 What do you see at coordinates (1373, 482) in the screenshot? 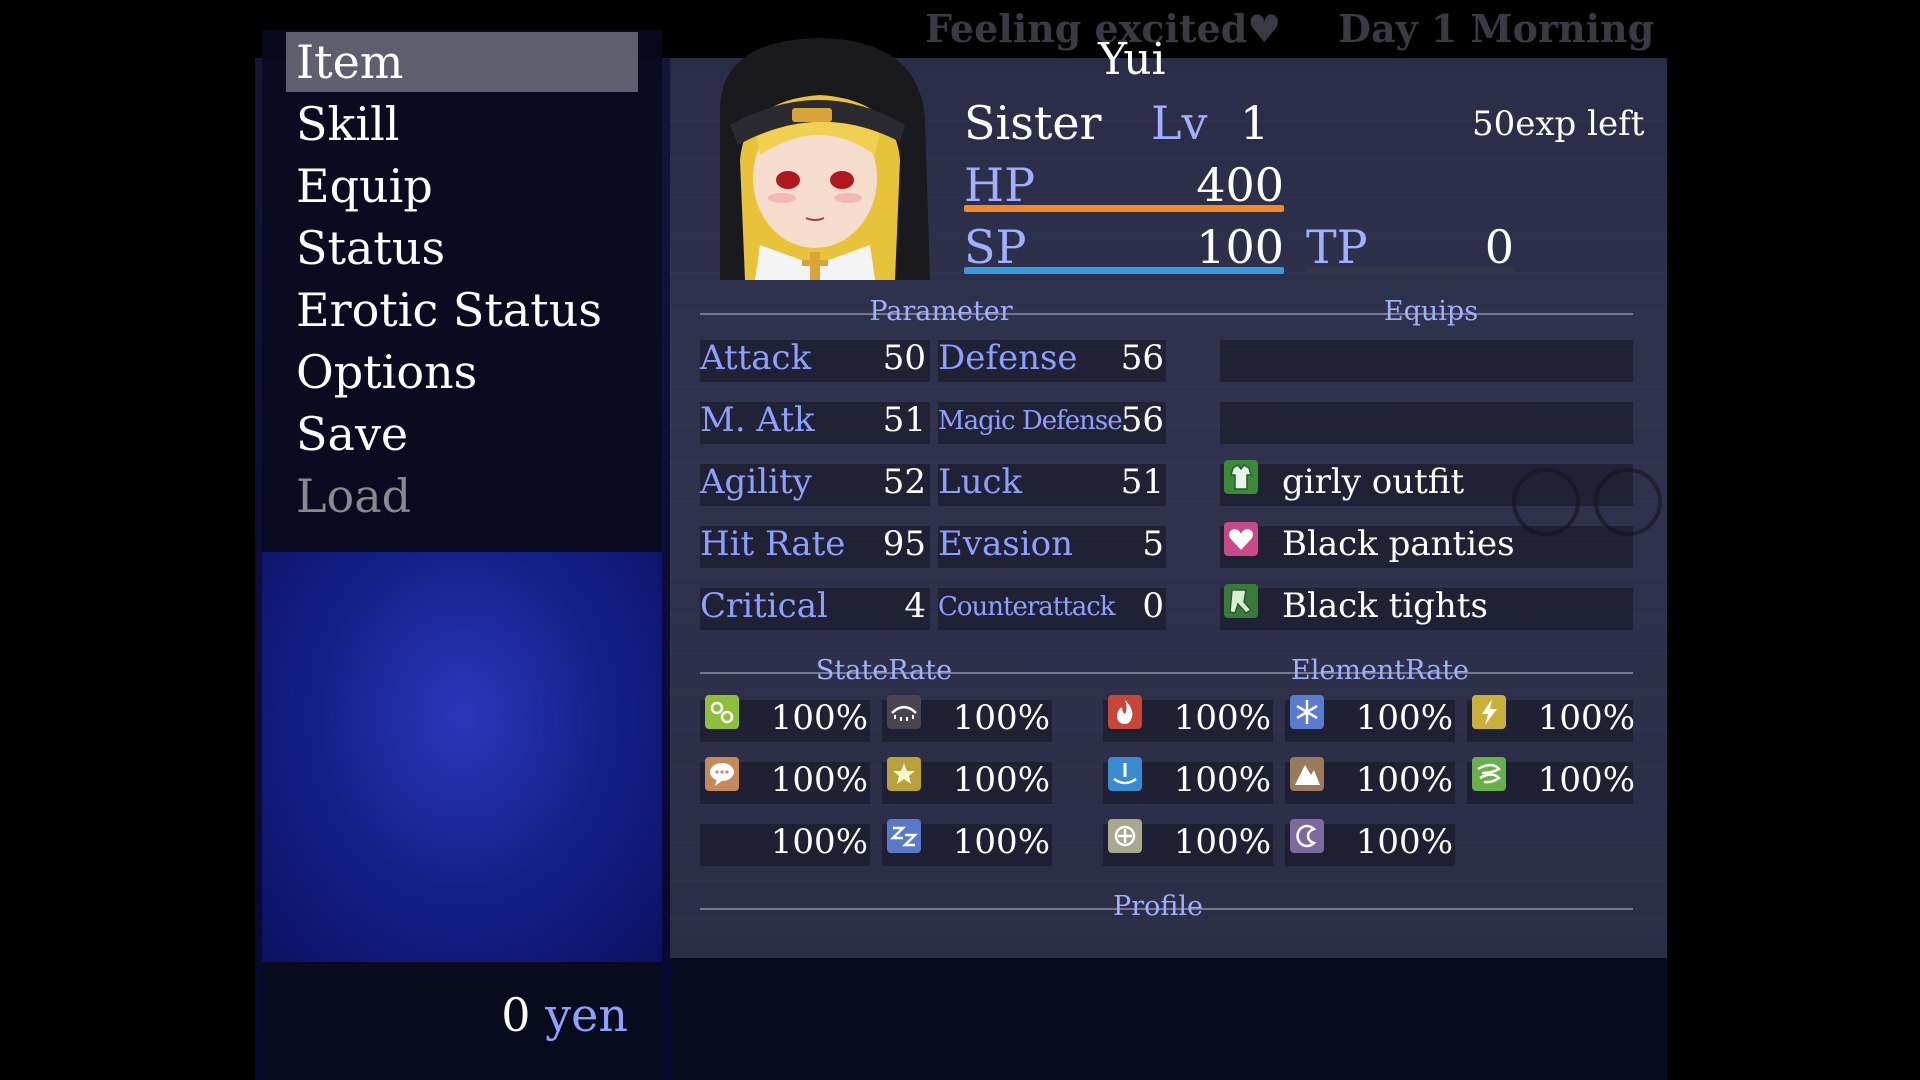
I see `equip-name: girly outfit` at bounding box center [1373, 482].